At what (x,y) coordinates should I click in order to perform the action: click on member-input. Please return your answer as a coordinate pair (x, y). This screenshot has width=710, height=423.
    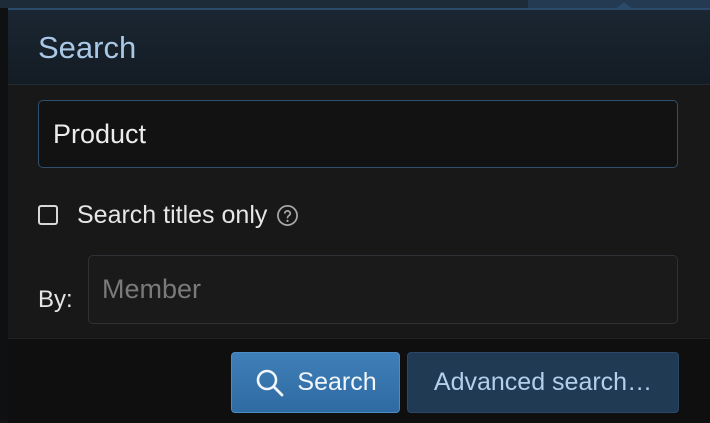
    Looking at the image, I should click on (383, 289).